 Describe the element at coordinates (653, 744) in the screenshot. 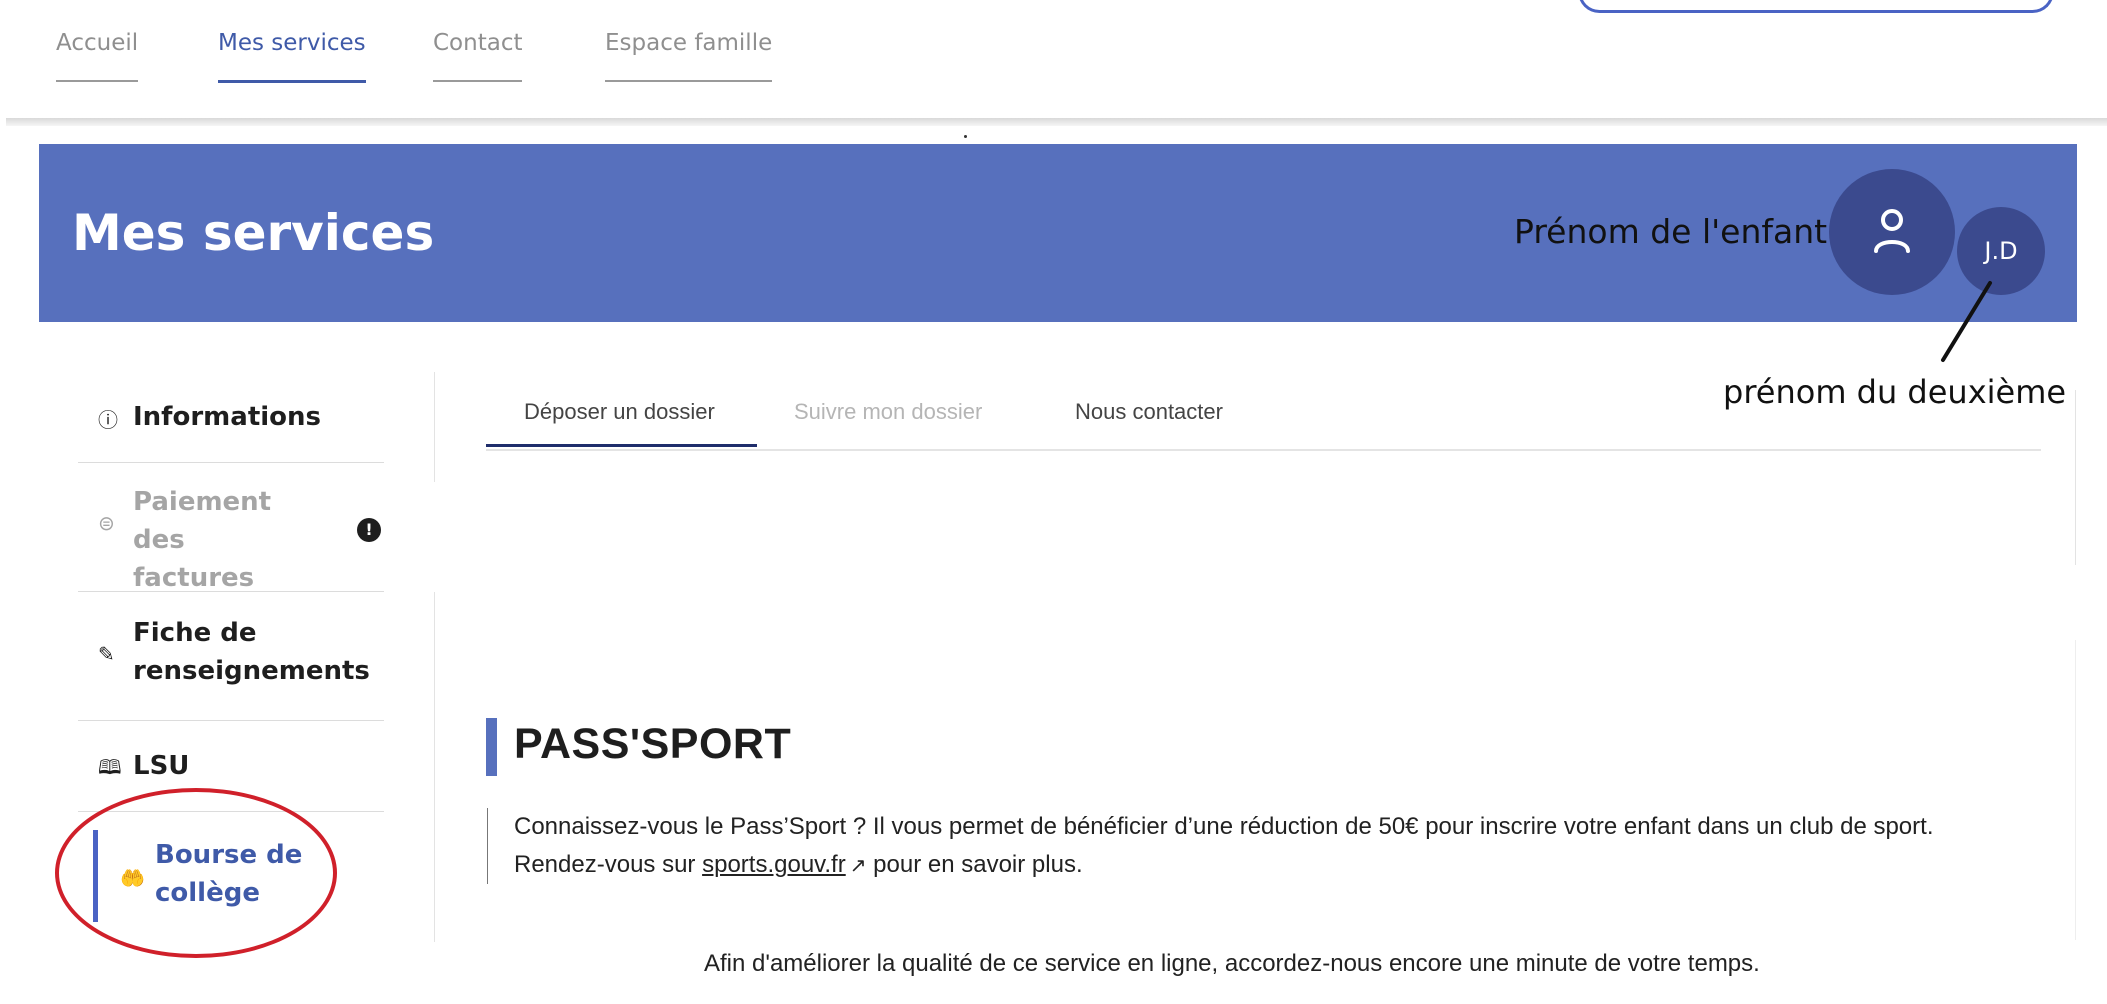

I see `section-title: PASS'SPORT` at that location.